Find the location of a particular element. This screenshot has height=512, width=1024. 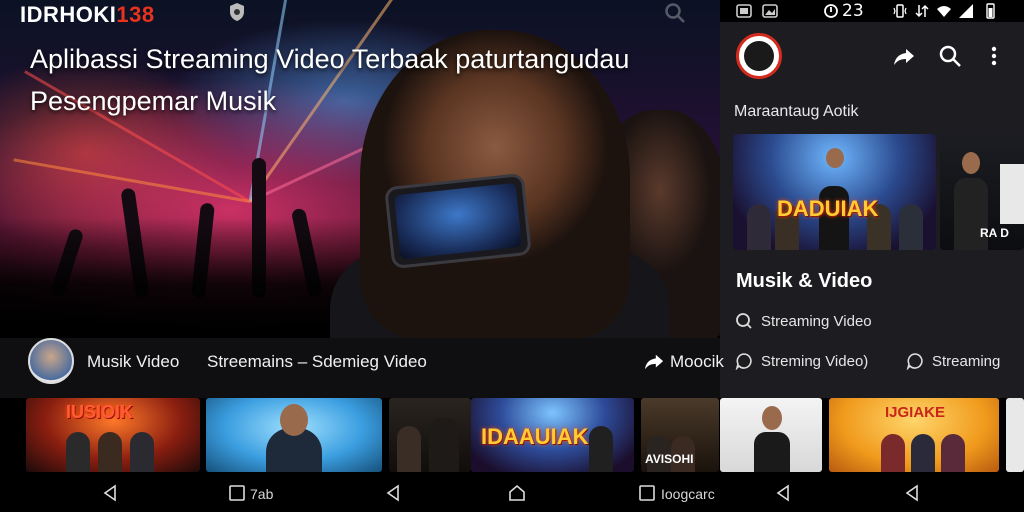

home-icon is located at coordinates (517, 493).